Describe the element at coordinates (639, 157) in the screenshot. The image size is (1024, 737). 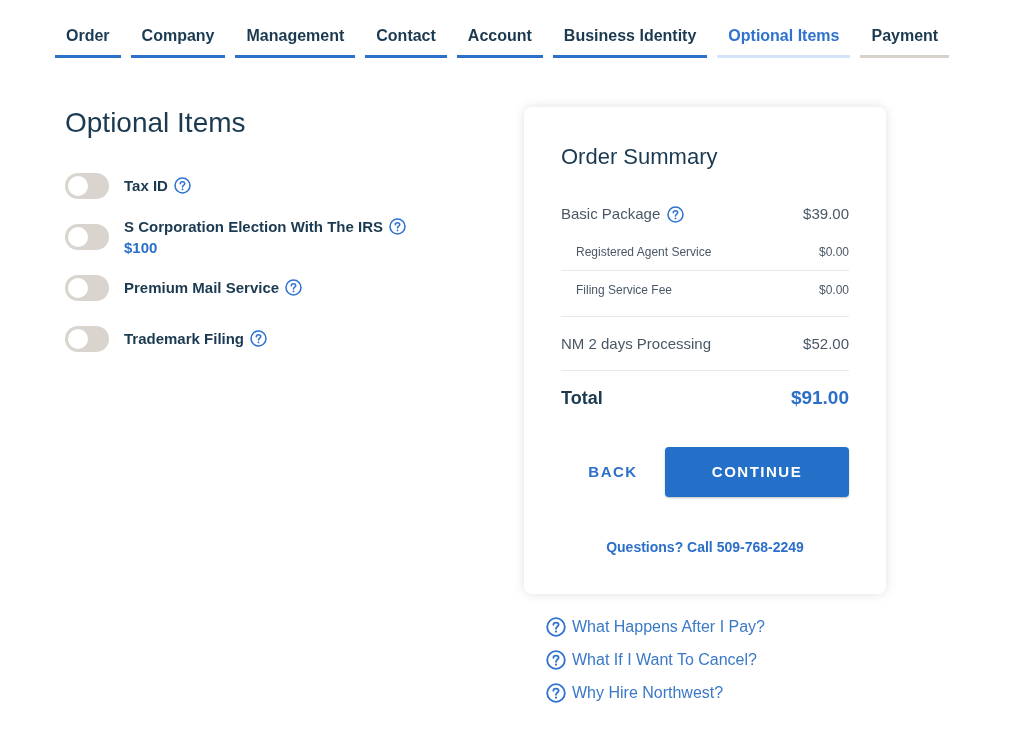
I see `order-summary-title: Order Summary` at that location.